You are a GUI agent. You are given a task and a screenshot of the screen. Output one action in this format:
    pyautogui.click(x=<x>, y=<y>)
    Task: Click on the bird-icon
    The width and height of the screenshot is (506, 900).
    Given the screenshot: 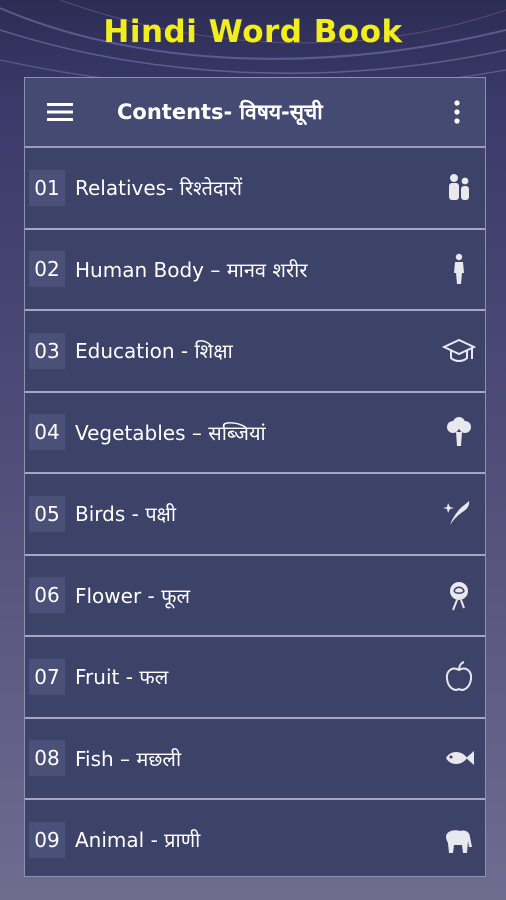 What is the action you would take?
    pyautogui.click(x=459, y=514)
    